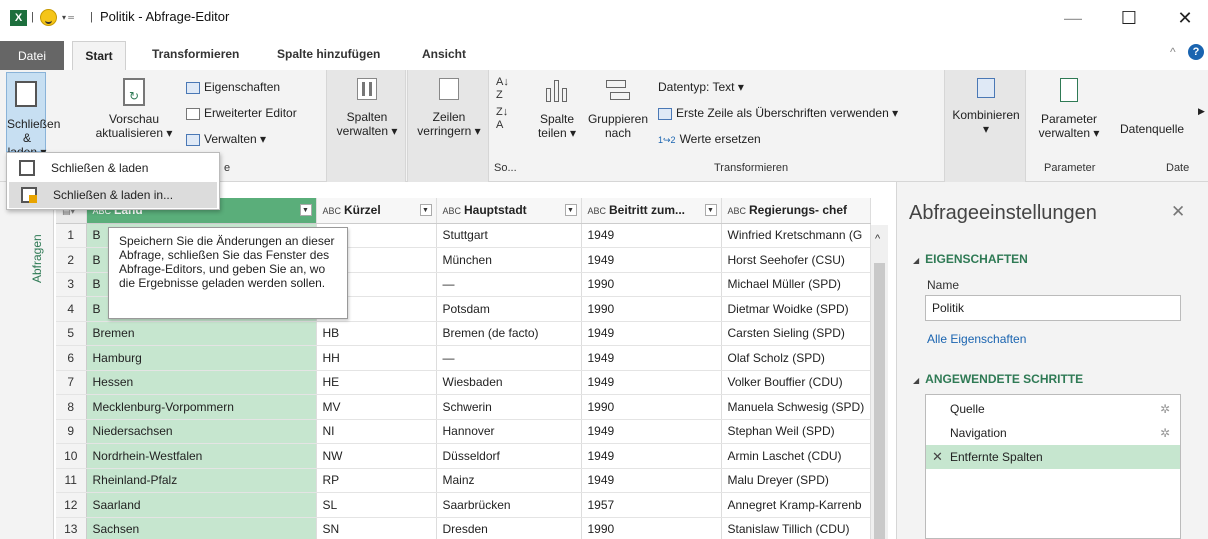 This screenshot has width=1208, height=539. Describe the element at coordinates (376, 382) in the screenshot. I see `cell-kuerzel: HE` at that location.